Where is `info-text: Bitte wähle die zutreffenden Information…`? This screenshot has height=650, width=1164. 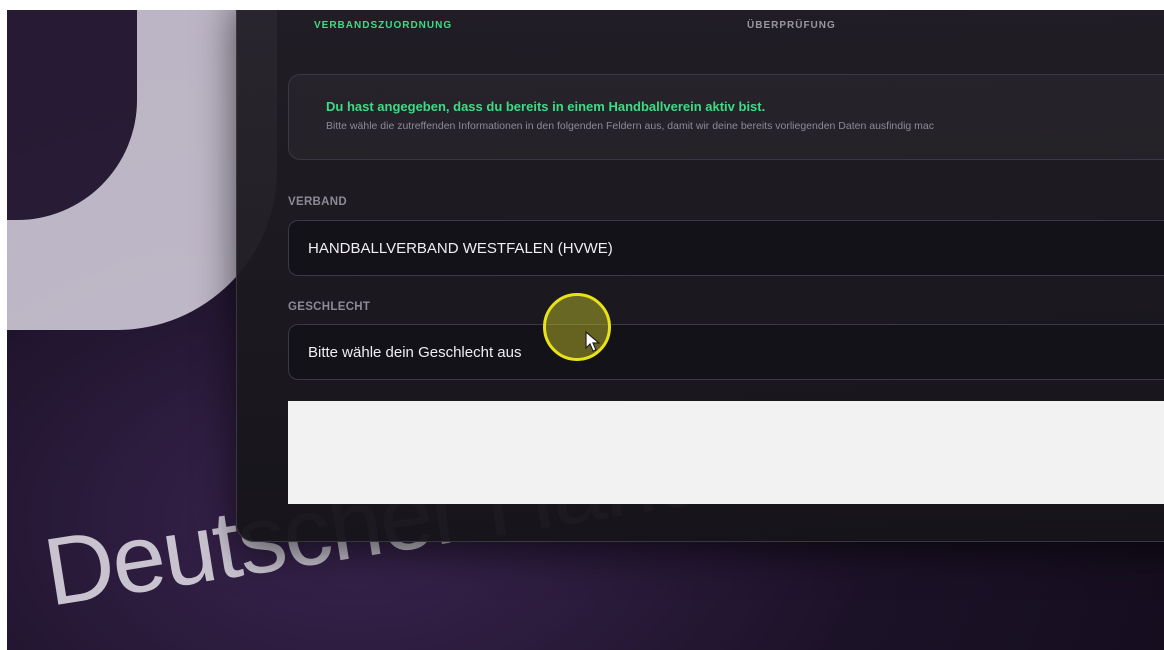
info-text: Bitte wähle die zutreffenden Information… is located at coordinates (630, 126).